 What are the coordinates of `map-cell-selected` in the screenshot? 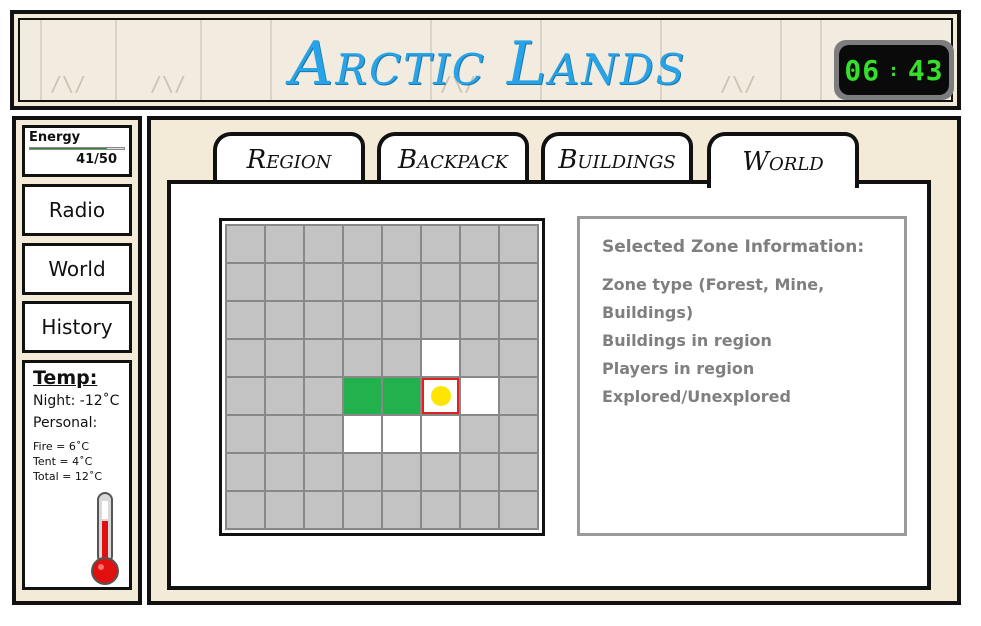 It's located at (440, 396).